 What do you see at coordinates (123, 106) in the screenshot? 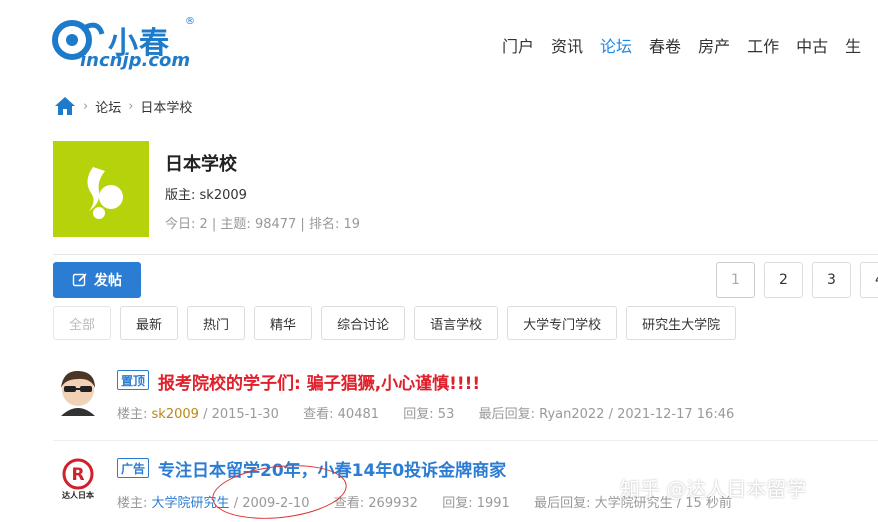
I see `breadcrumb: › 论坛 › 日本学校` at bounding box center [123, 106].